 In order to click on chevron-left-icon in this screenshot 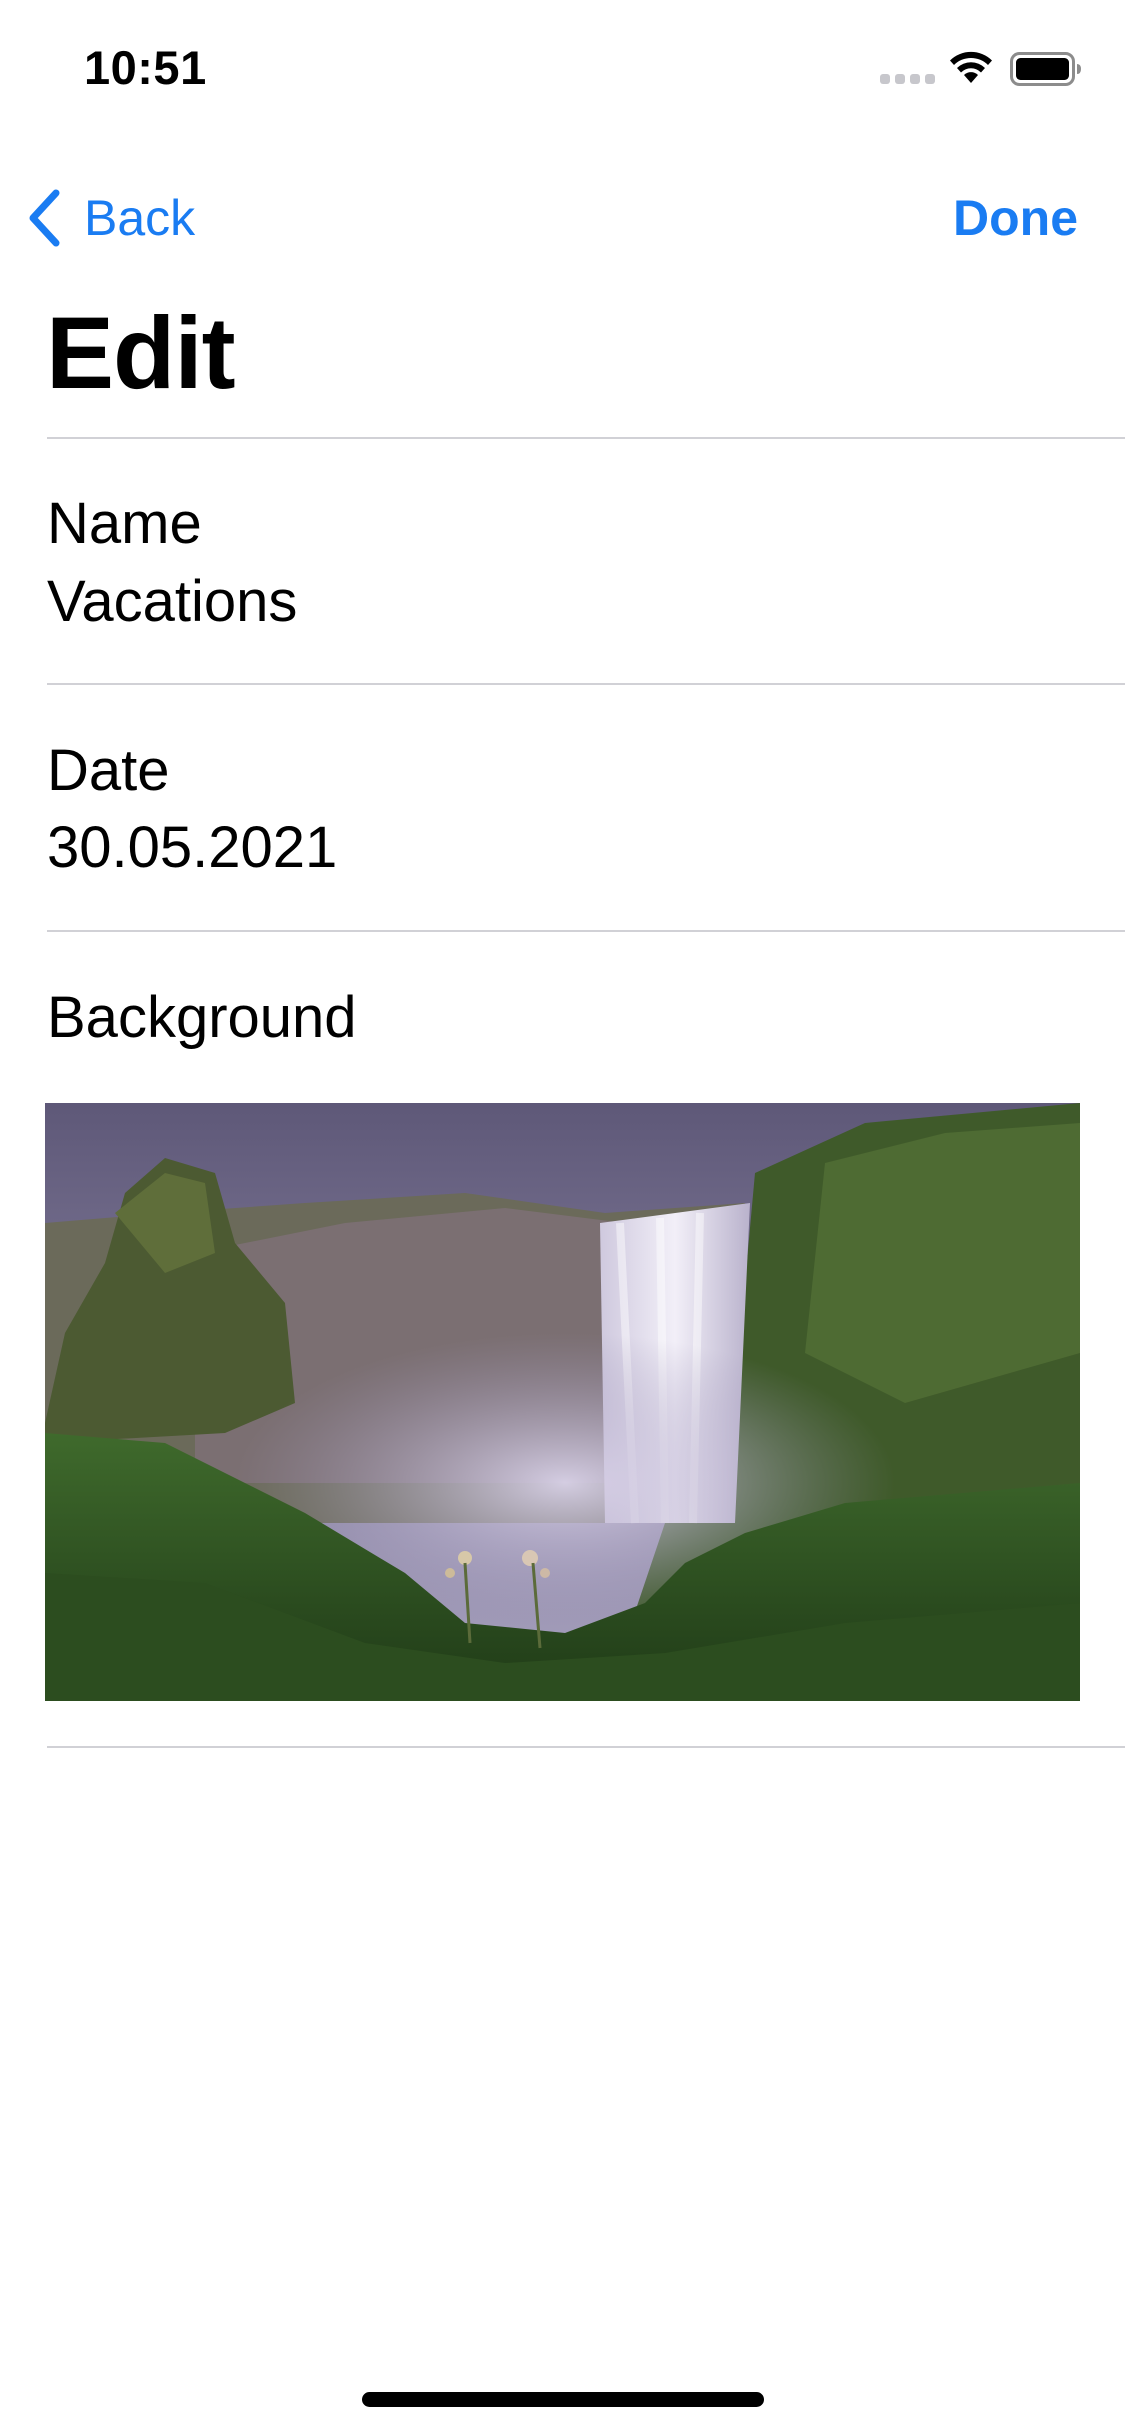, I will do `click(44, 218)`.